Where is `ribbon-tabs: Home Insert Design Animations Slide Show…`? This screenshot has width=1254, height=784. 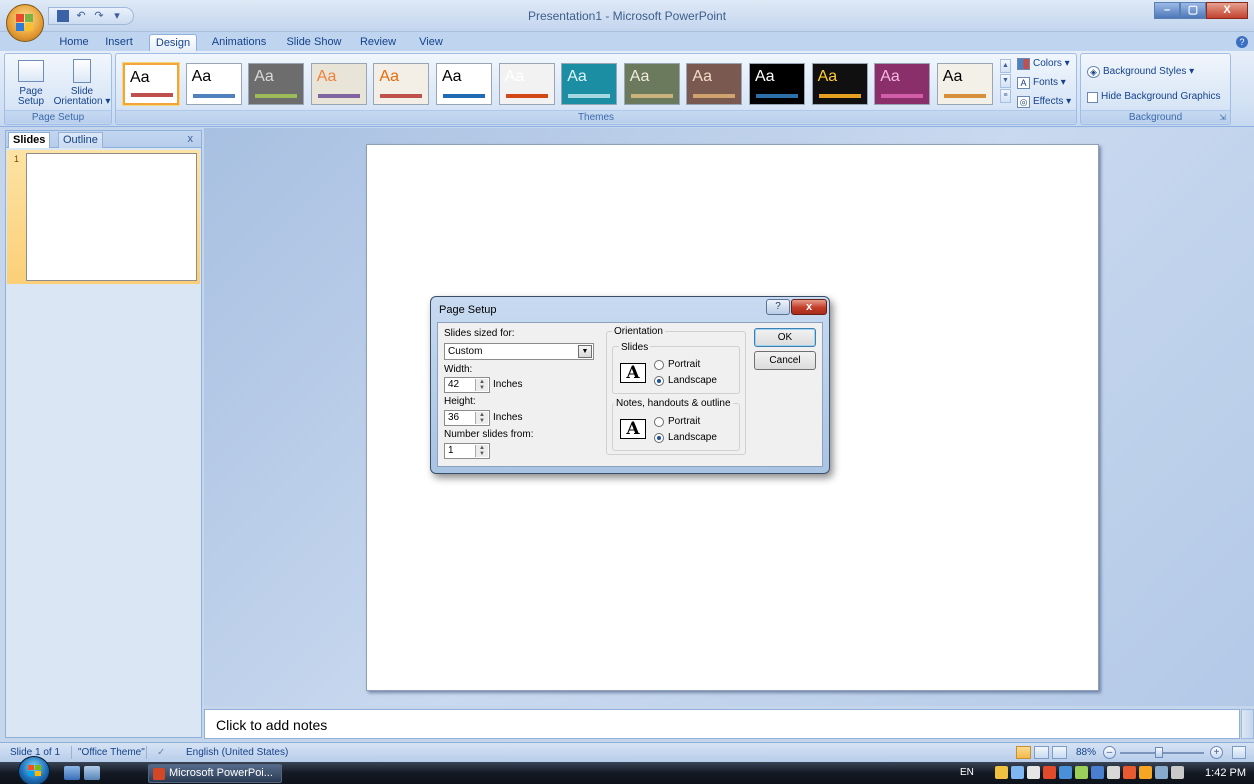
ribbon-tabs: Home Insert Design Animations Slide Show… is located at coordinates (627, 41).